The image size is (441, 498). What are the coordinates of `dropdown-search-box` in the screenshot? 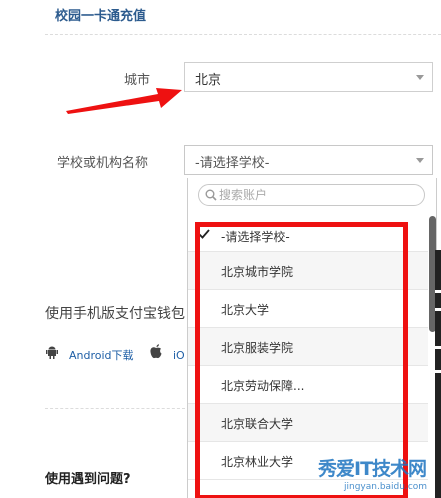 It's located at (311, 195).